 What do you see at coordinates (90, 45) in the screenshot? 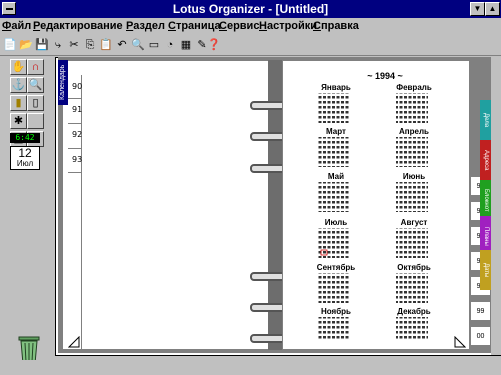
I see `copy-icon: ⎘` at bounding box center [90, 45].